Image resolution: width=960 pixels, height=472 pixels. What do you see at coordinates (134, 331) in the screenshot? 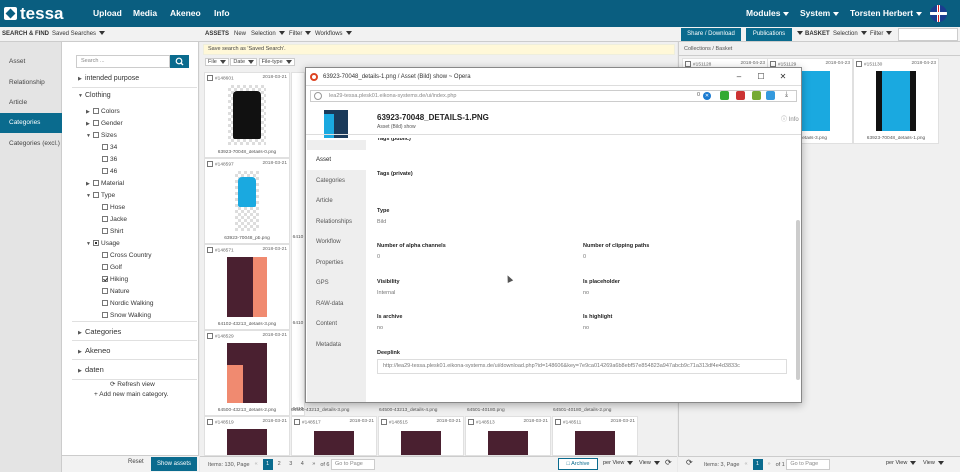
I see `tree-section-categories: ▶ Categories` at bounding box center [134, 331].